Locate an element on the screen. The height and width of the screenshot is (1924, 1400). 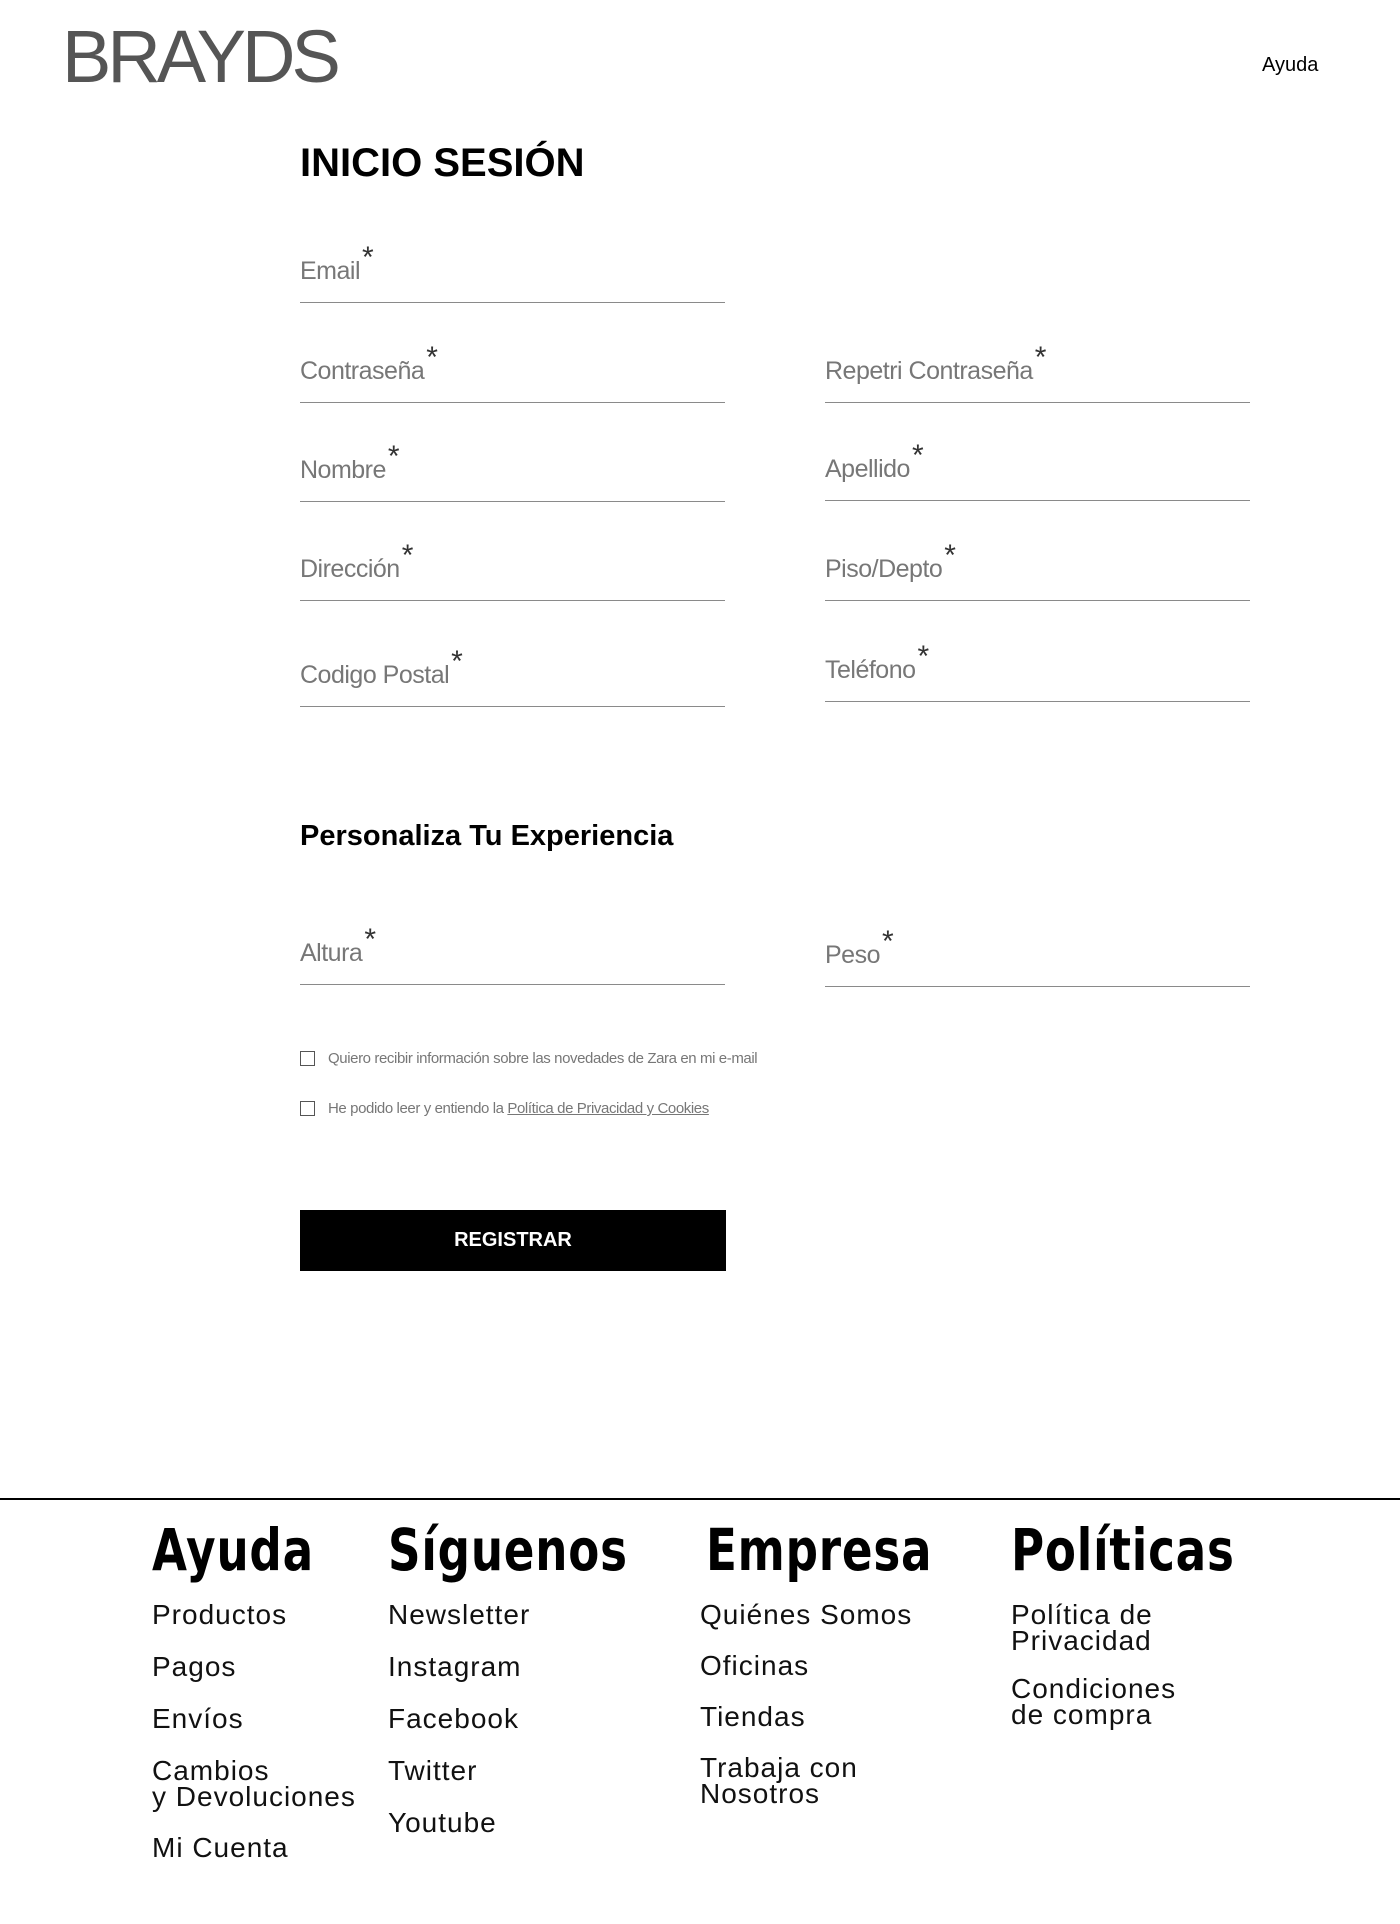
footer-link-newsletter: Newsletter is located at coordinates (508, 1615).